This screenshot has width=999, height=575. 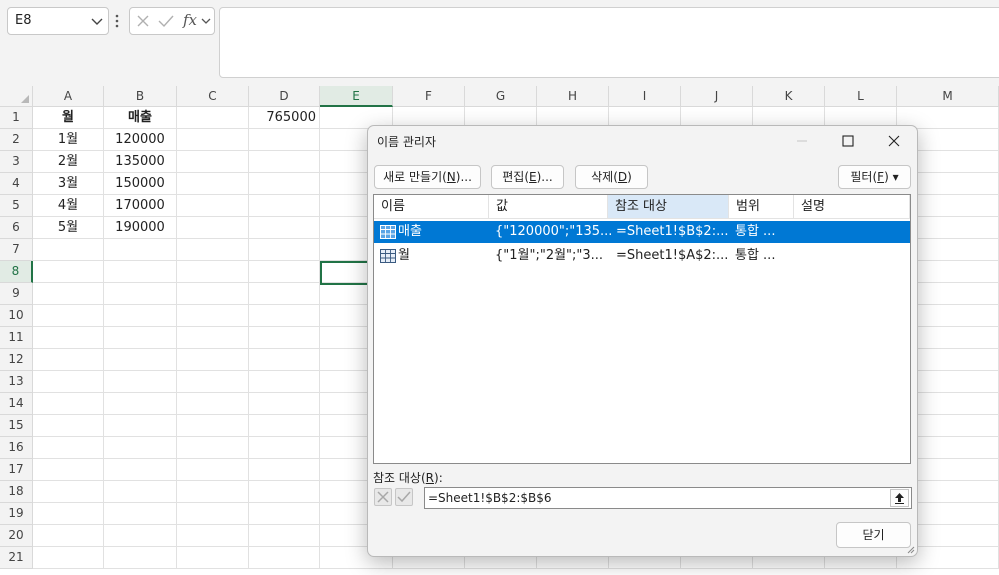 I want to click on cell-a5: 4월, so click(x=68, y=206).